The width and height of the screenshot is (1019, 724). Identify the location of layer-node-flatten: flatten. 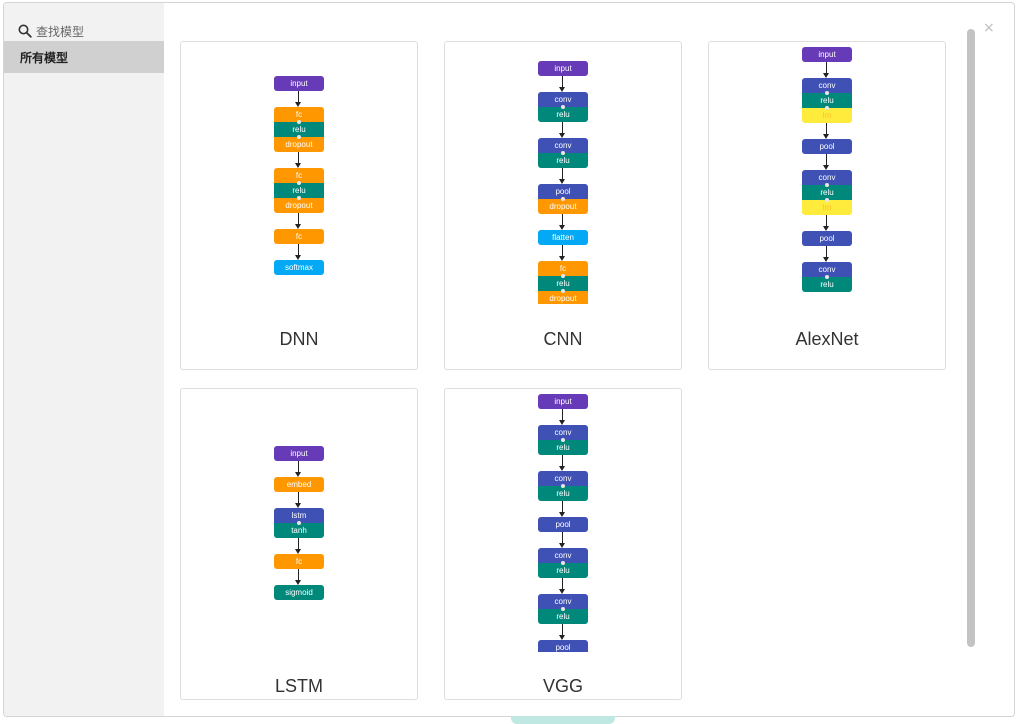
(563, 237).